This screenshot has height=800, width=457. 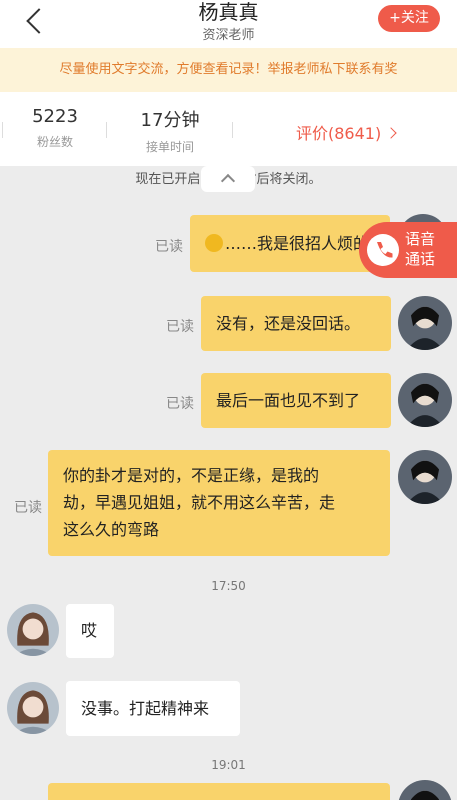 I want to click on rating-link: 评价(8641), so click(x=346, y=132).